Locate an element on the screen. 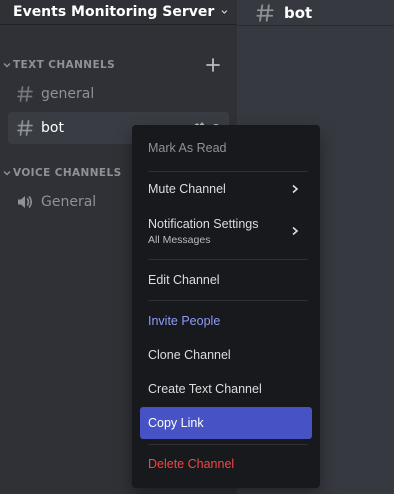  chat-header: bot is located at coordinates (315, 13).